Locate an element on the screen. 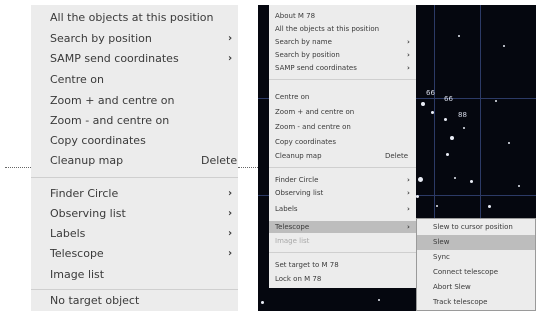  menu-item-label: About M 78 is located at coordinates (295, 16).